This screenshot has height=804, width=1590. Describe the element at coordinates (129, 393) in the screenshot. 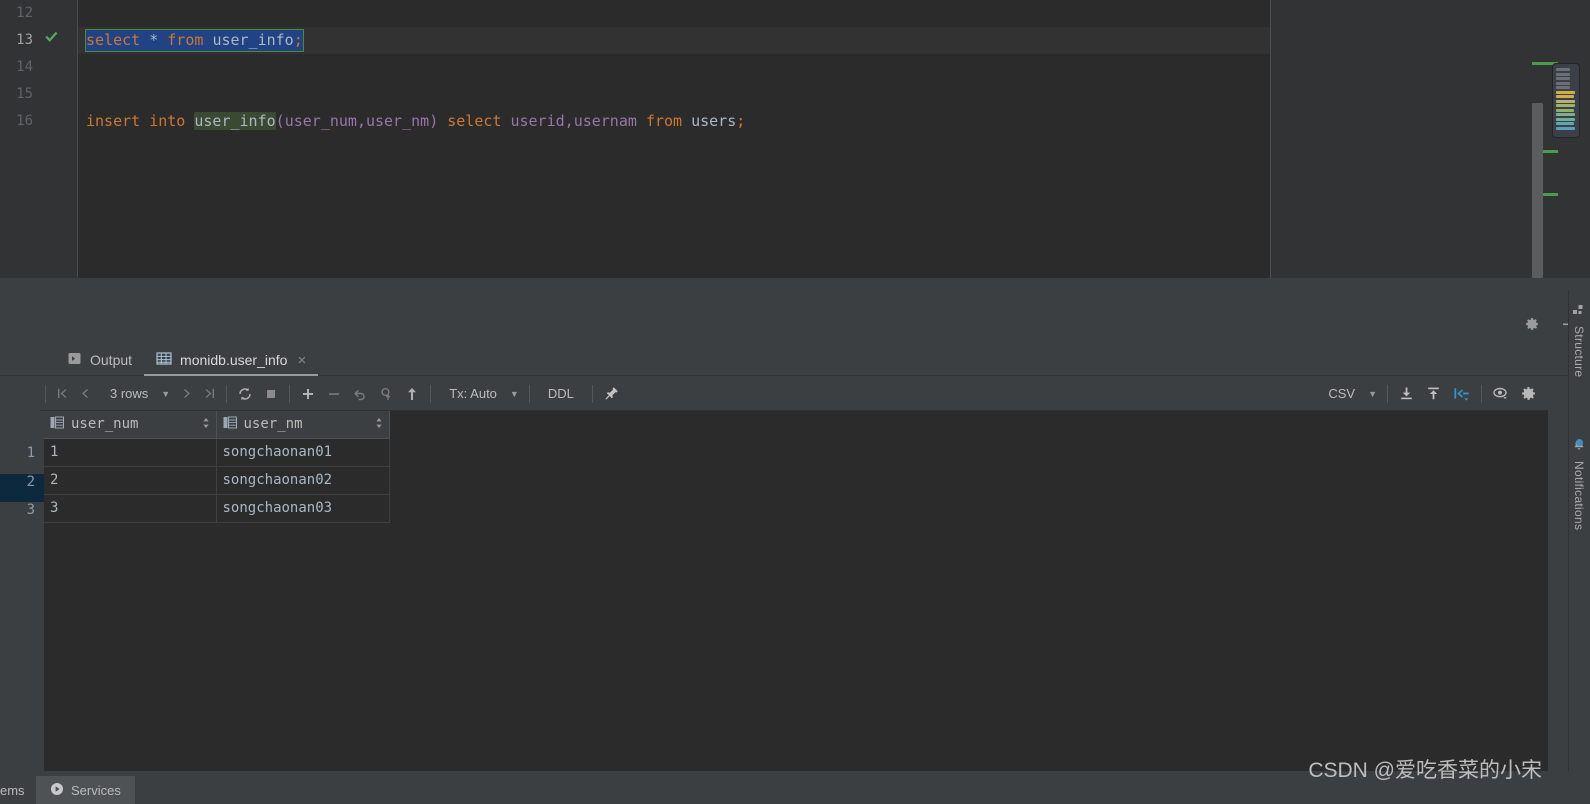

I see `row-count-label: 3 rows` at that location.